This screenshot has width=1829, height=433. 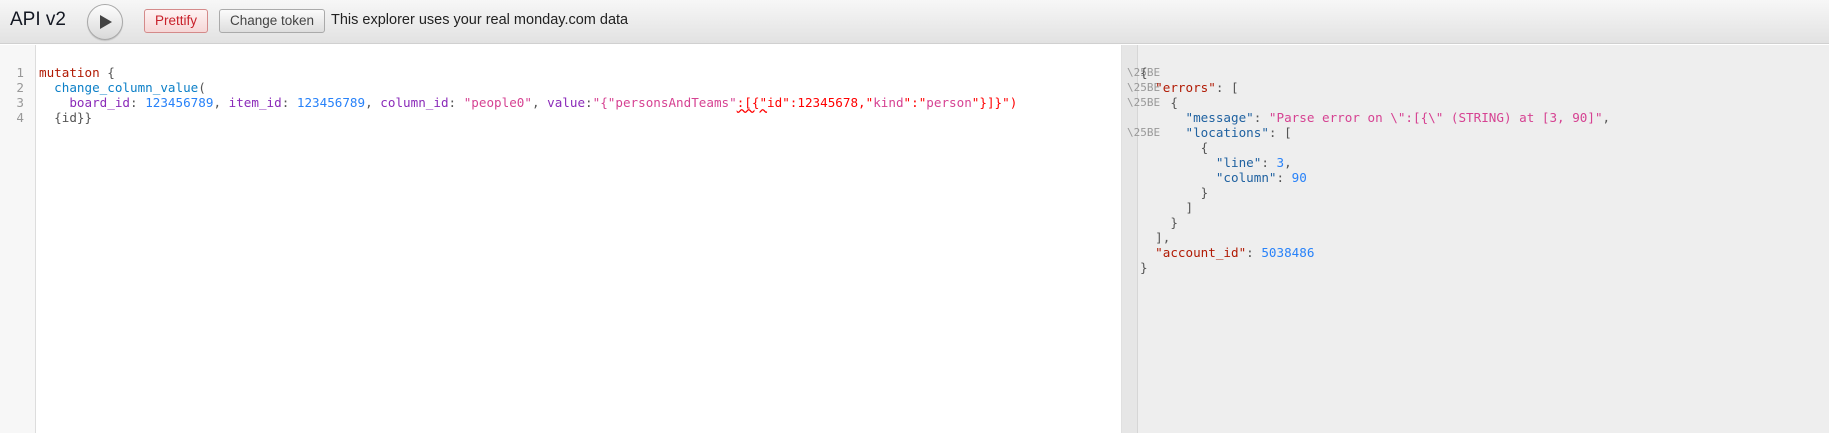 I want to click on json-number-value: 5038486, so click(x=1288, y=252).